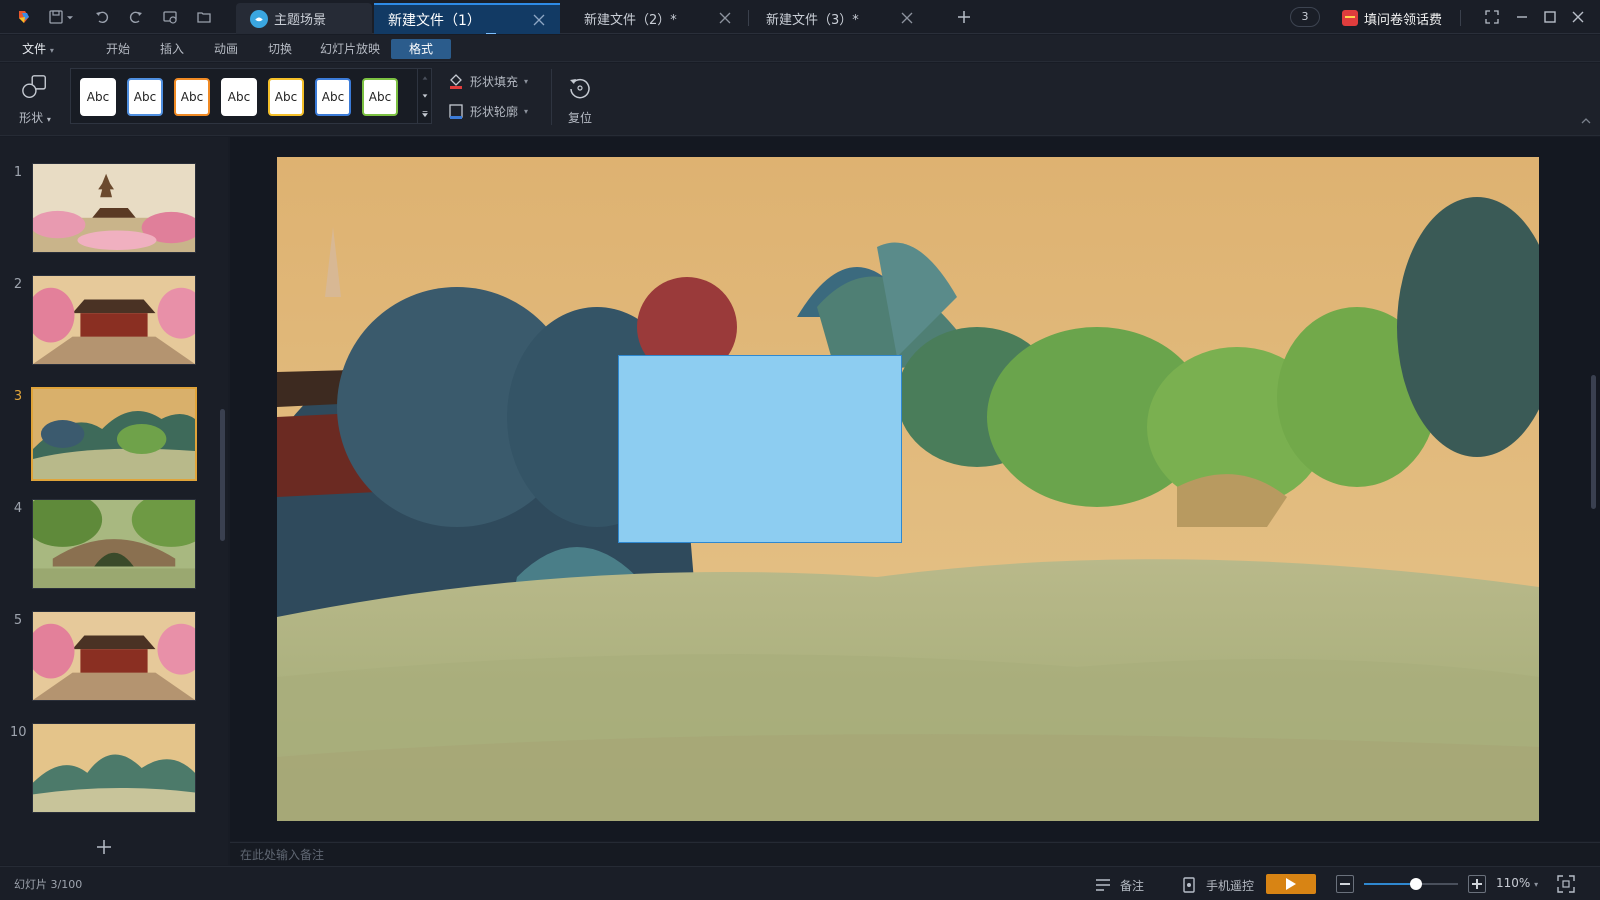  Describe the element at coordinates (1230, 885) in the screenshot. I see `remote-label: 手机遥控` at that location.